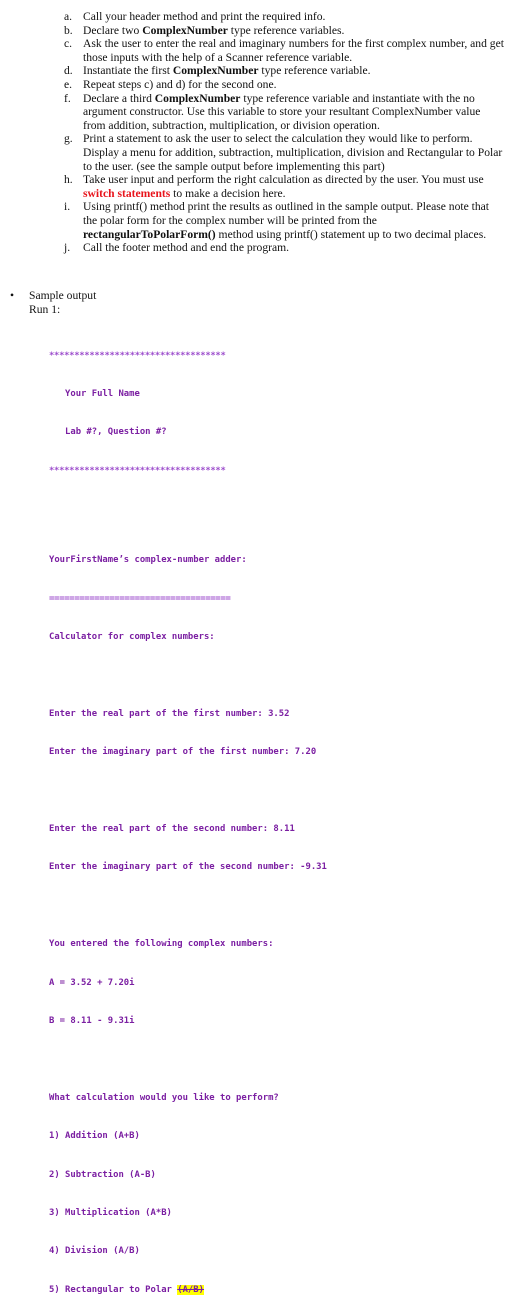 The width and height of the screenshot is (510, 1314). What do you see at coordinates (108, 432) in the screenshot?
I see `header-lab-question: Lab #?, Question #?` at bounding box center [108, 432].